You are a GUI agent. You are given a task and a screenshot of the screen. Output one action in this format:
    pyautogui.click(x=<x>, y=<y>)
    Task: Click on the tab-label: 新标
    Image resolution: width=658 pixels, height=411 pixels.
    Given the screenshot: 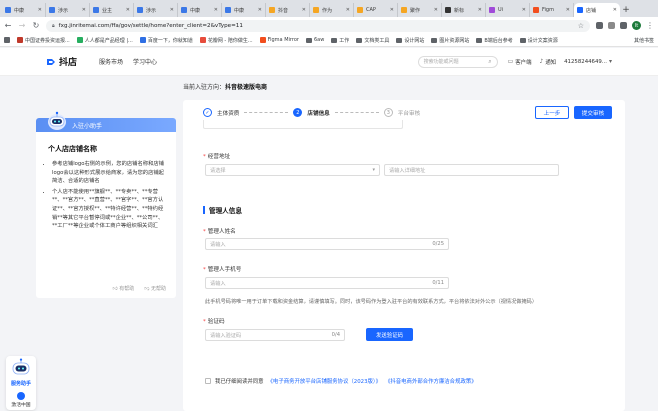 What is the action you would take?
    pyautogui.click(x=459, y=10)
    